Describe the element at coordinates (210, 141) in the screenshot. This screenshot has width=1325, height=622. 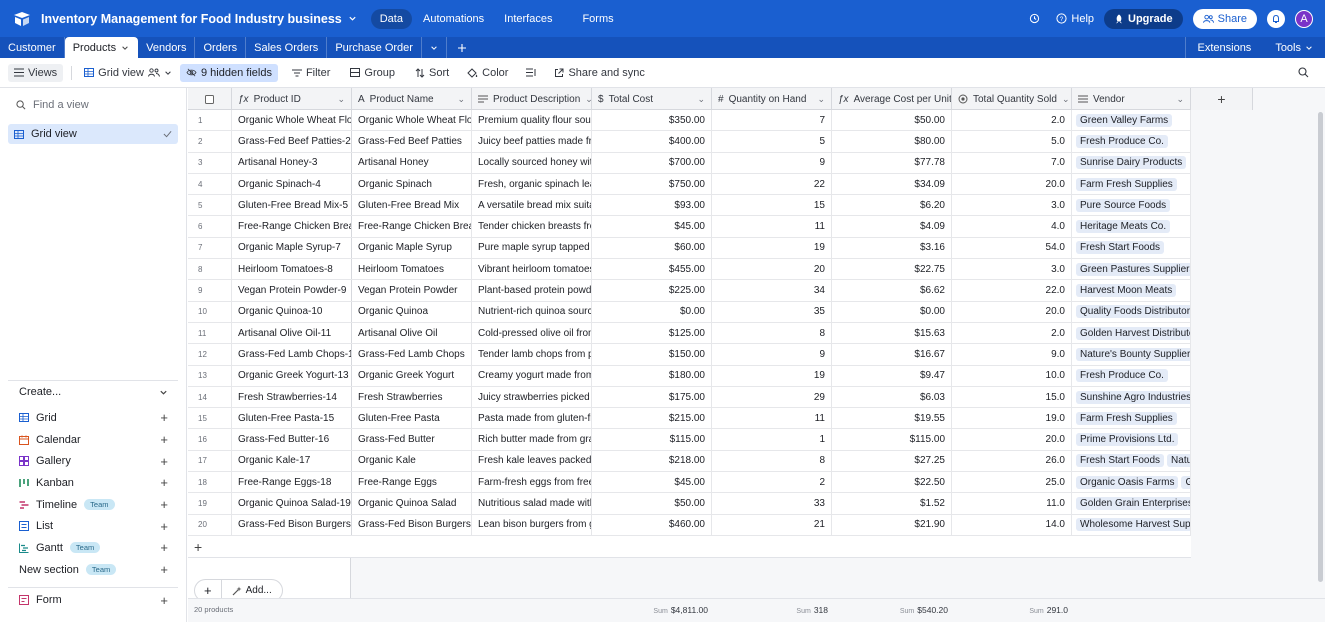
I see `row-number: 2` at that location.